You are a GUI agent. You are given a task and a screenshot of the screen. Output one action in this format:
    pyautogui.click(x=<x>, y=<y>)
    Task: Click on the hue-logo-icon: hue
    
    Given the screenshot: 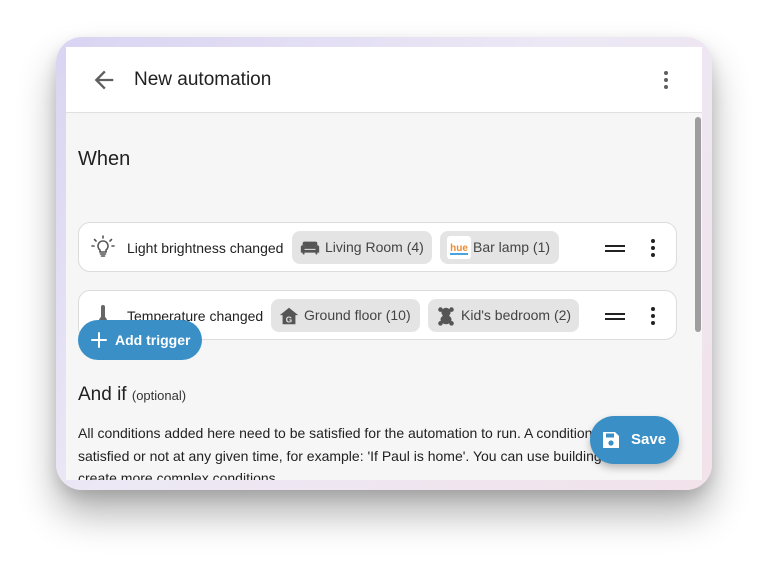 What is the action you would take?
    pyautogui.click(x=459, y=247)
    